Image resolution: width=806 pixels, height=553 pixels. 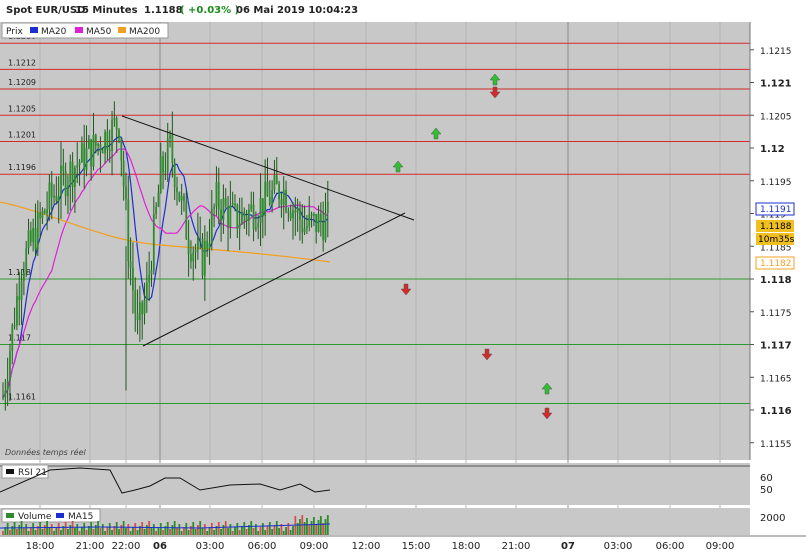 I want to click on x-tick-label: 22:00, so click(x=126, y=546).